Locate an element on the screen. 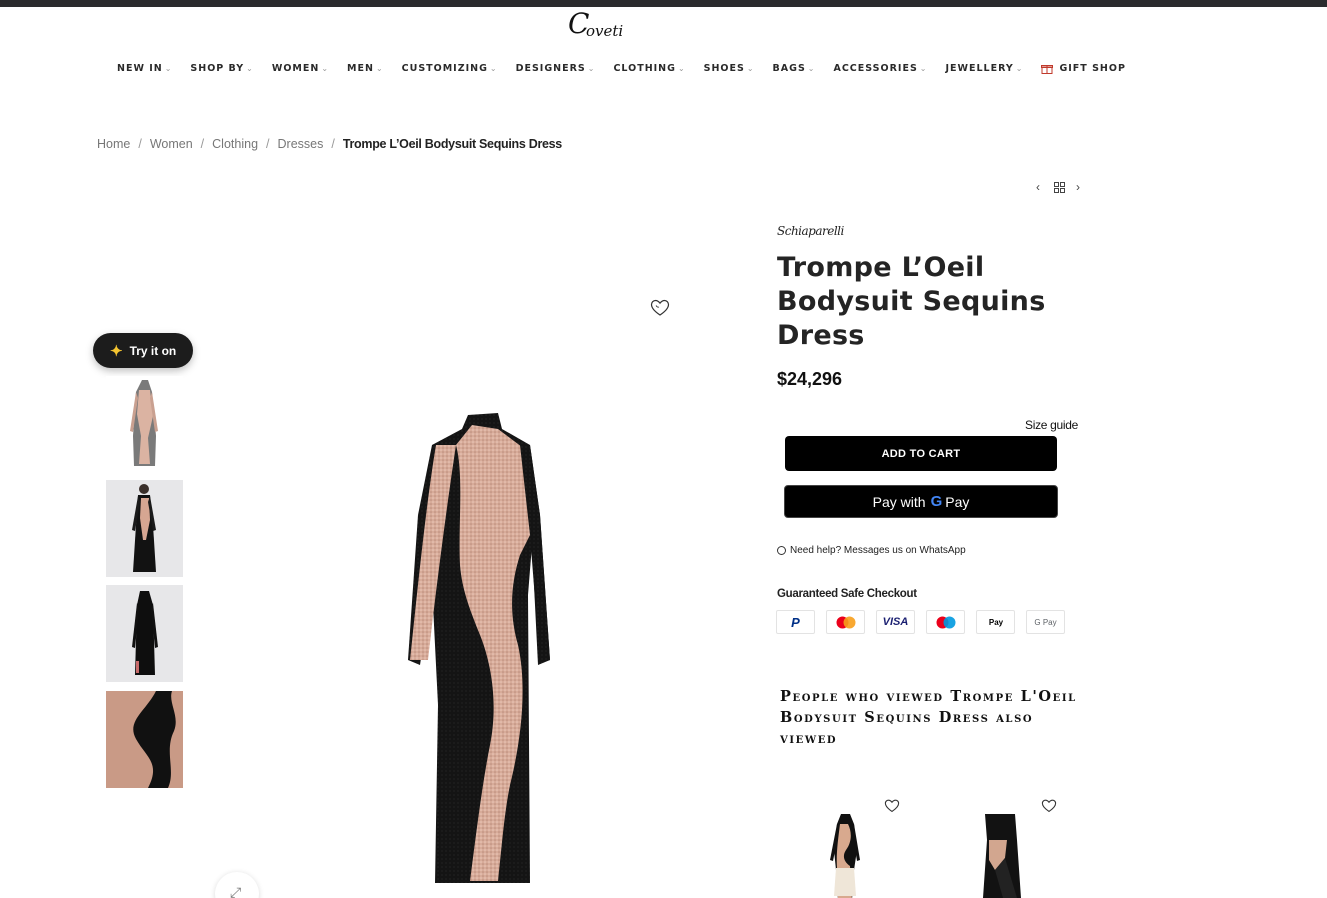 The image size is (1327, 898). breadcrumb-dresses: Dresses is located at coordinates (301, 144).